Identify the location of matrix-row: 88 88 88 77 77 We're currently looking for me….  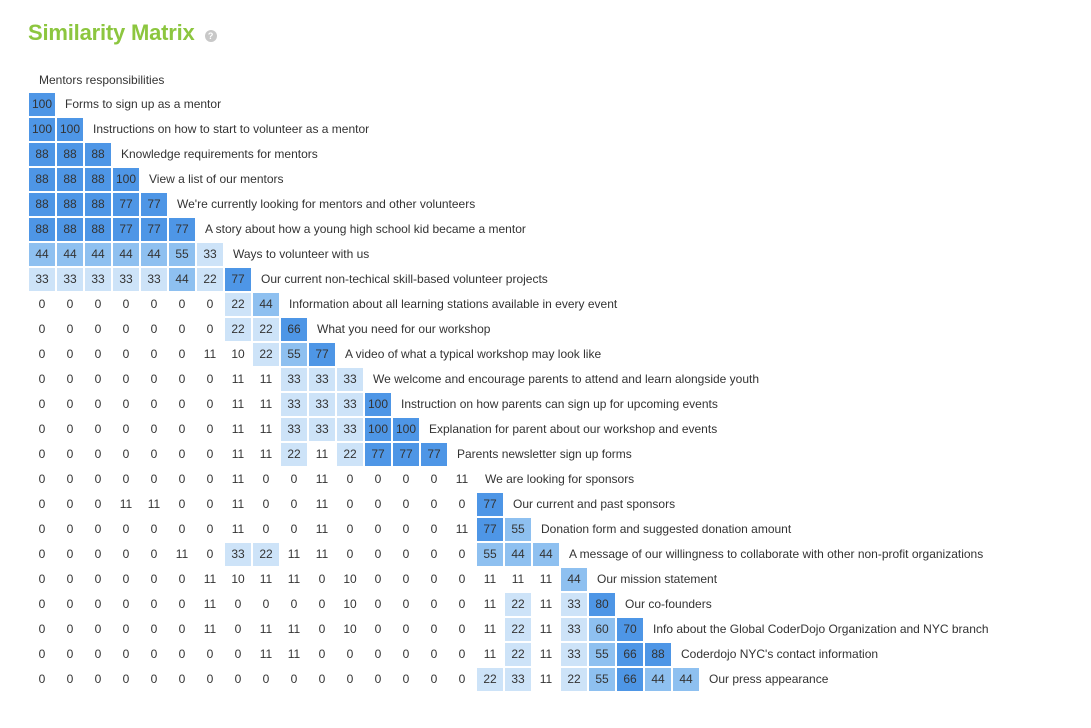
(509, 205).